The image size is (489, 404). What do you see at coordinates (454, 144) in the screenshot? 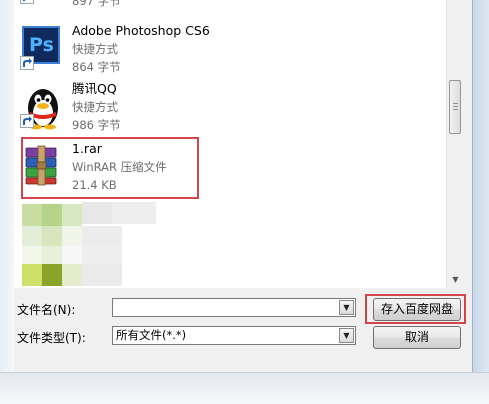
I see `vertical-scrollbar: ▼` at bounding box center [454, 144].